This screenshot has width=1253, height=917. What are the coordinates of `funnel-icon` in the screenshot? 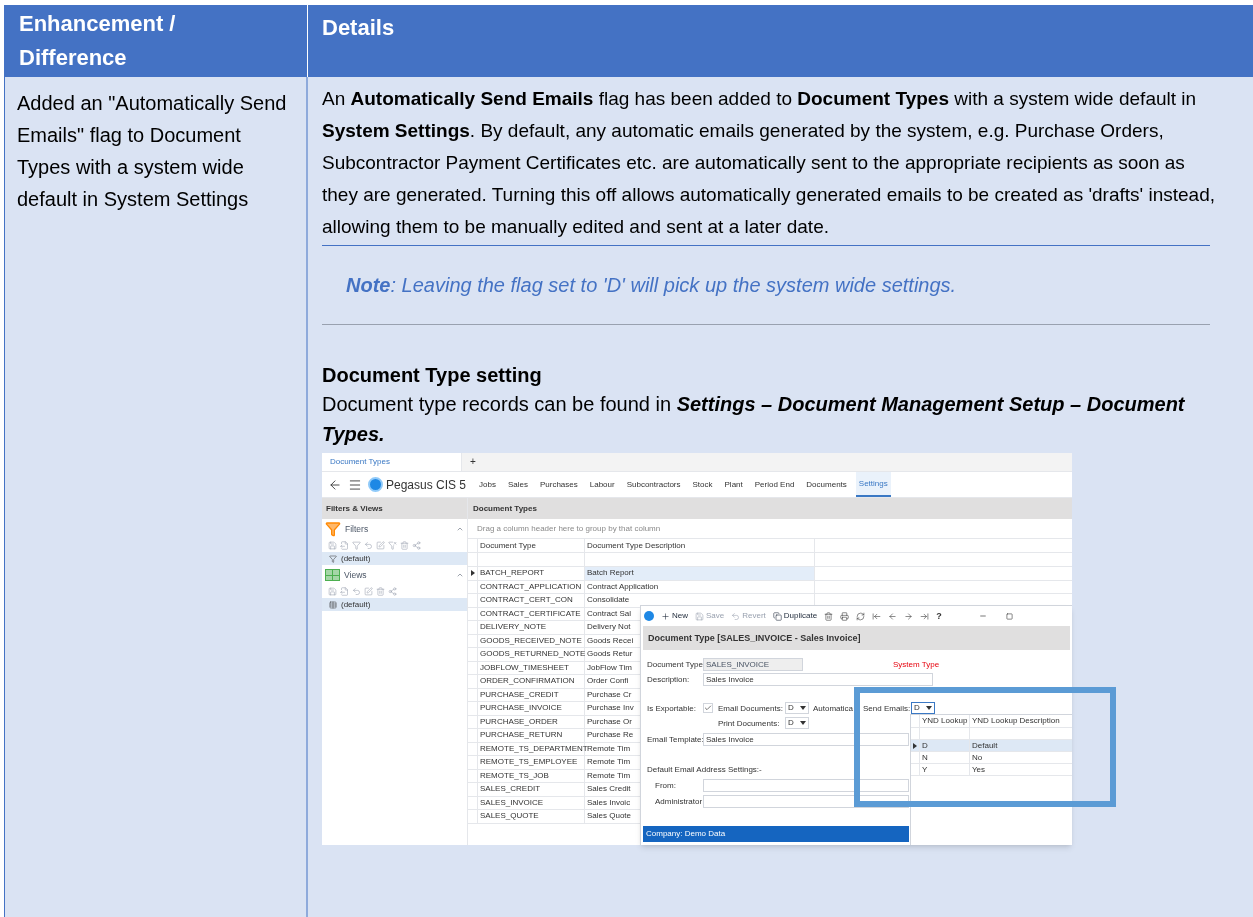 It's located at (356, 545).